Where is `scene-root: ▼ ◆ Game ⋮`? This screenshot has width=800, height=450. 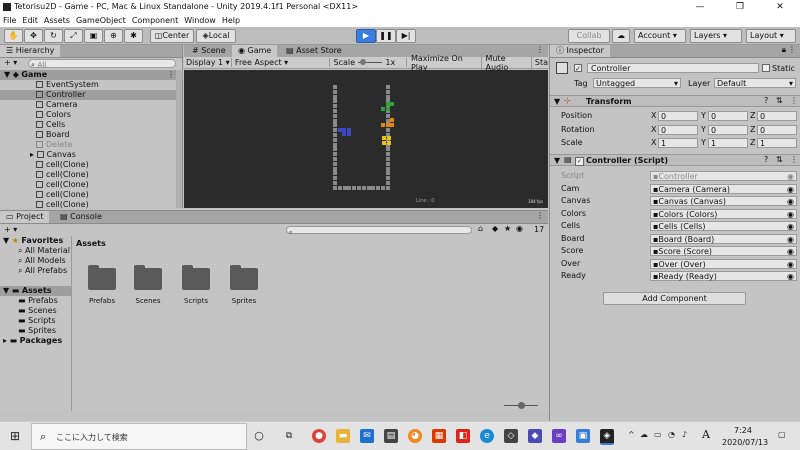 scene-root: ▼ ◆ Game ⋮ is located at coordinates (91, 75).